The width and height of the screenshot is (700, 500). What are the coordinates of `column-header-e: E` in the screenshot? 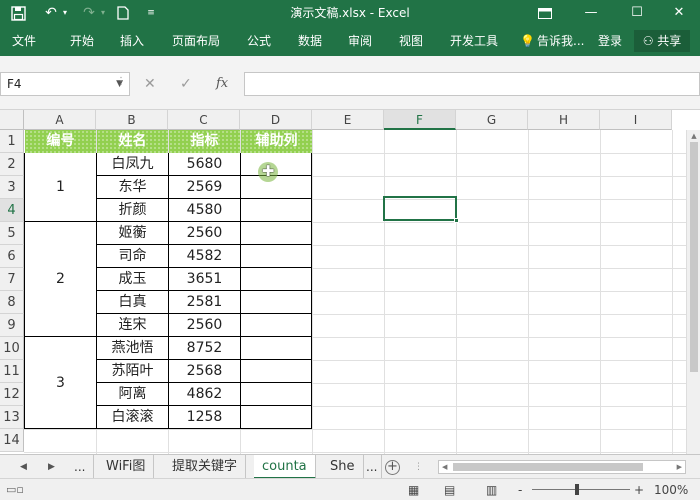 It's located at (348, 120).